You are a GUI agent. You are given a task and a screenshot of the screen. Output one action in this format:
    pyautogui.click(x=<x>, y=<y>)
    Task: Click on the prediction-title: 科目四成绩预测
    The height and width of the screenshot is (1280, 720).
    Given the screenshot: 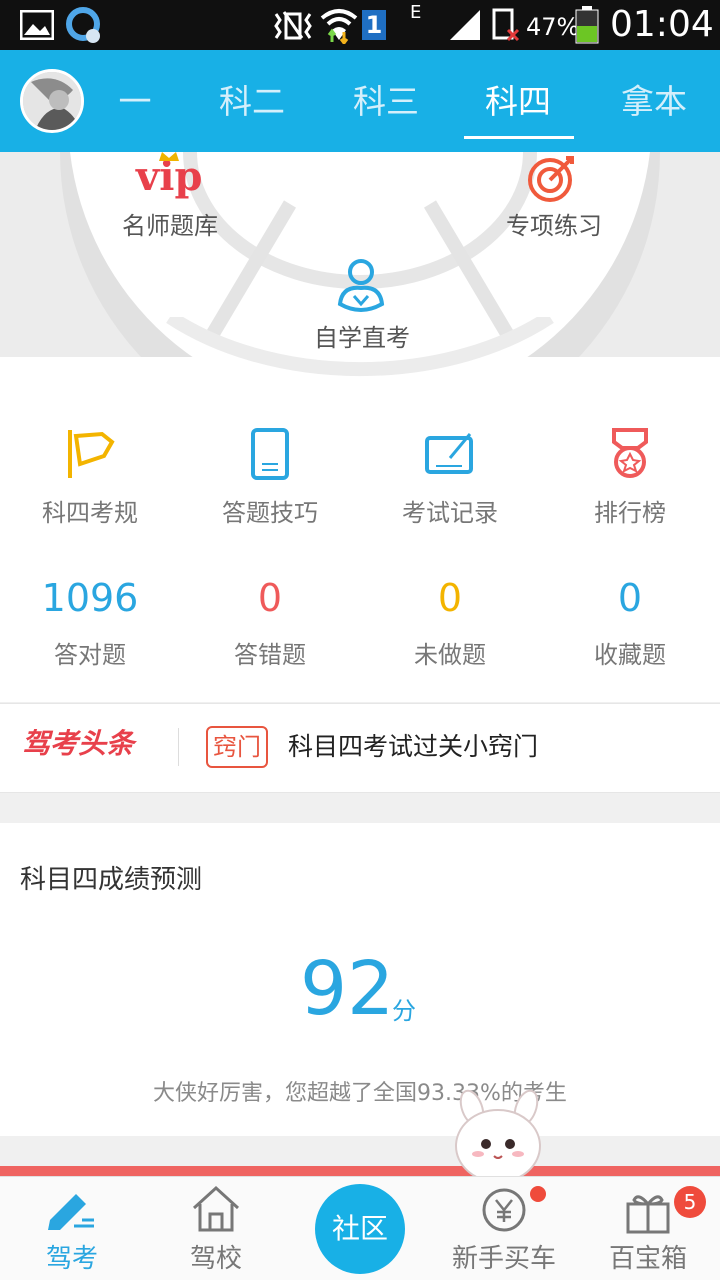 What is the action you would take?
    pyautogui.click(x=111, y=880)
    